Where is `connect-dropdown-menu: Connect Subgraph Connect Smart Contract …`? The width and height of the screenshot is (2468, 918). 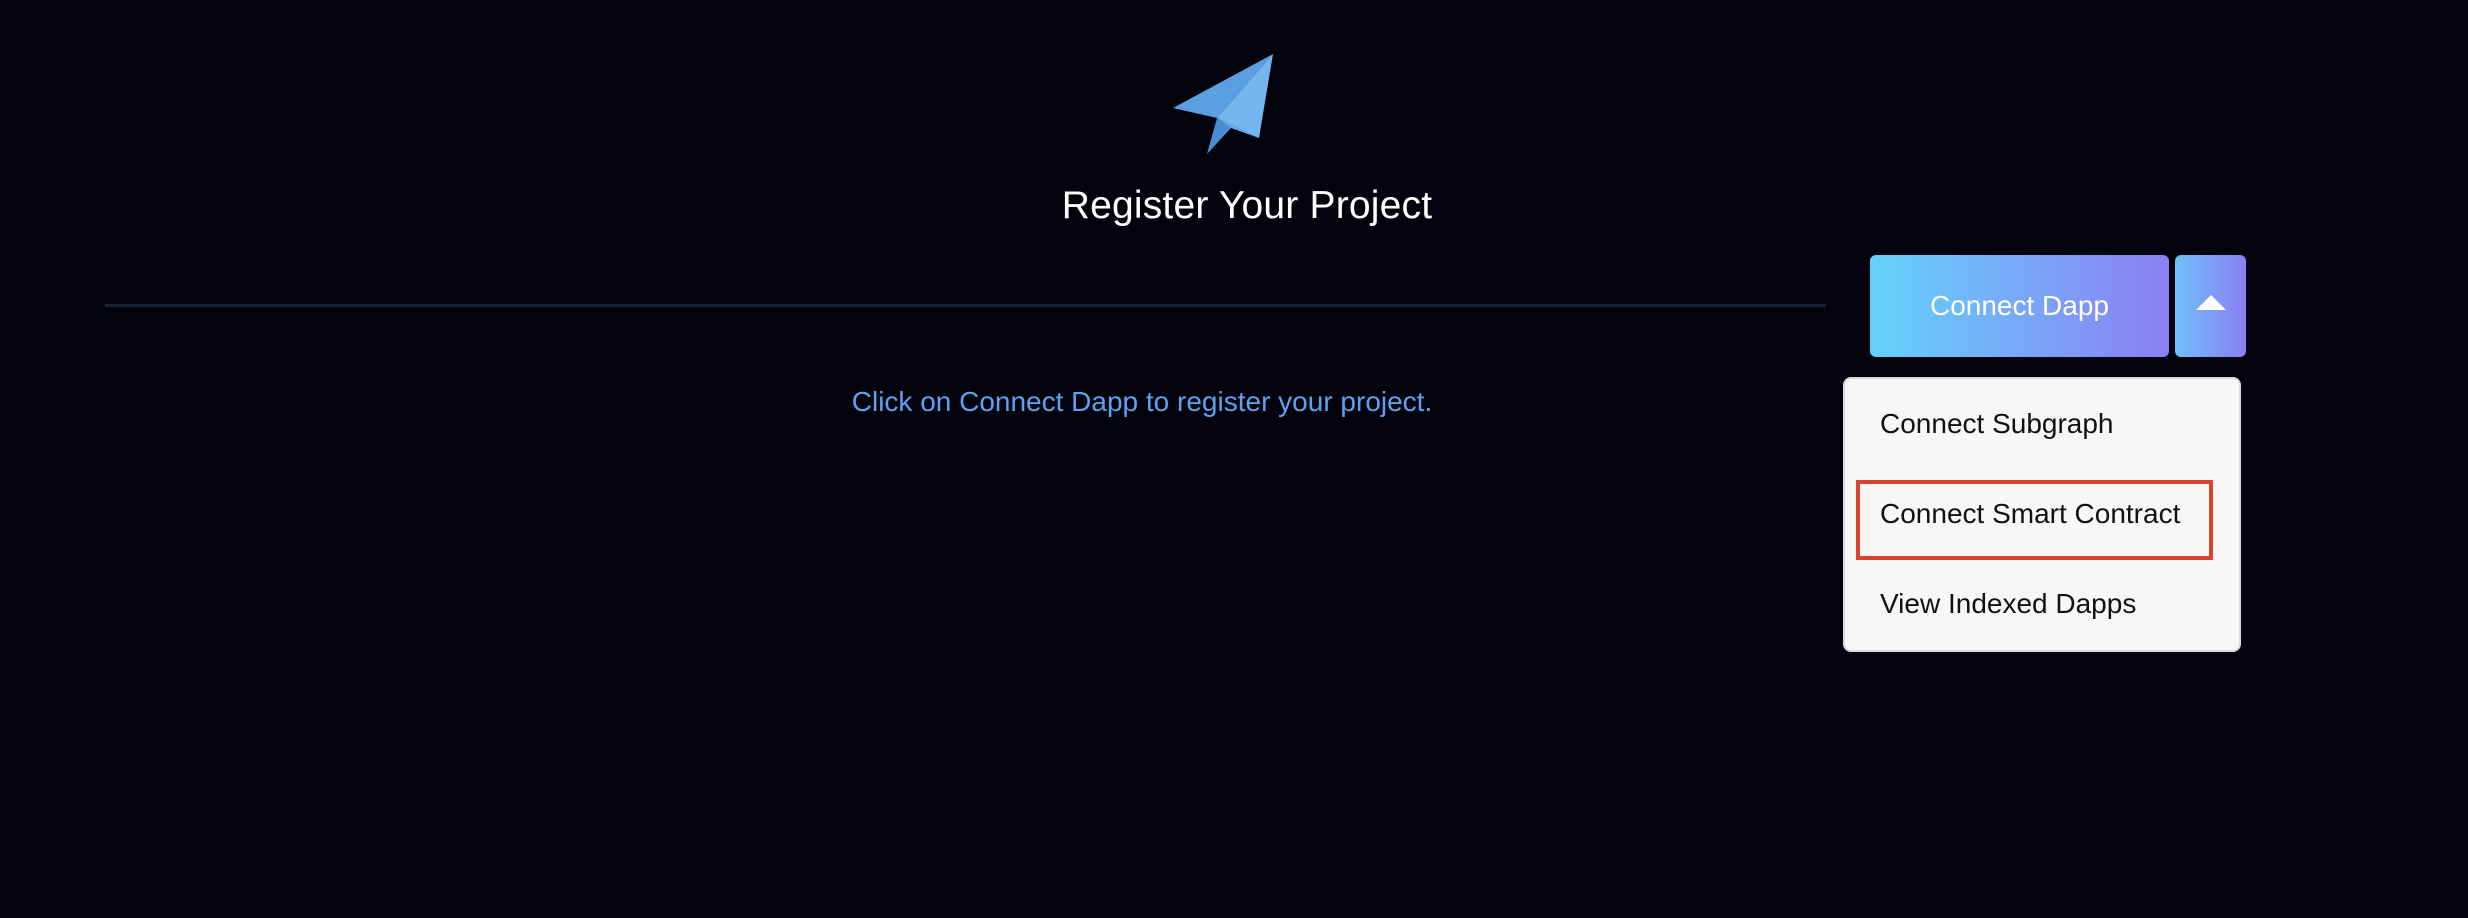
connect-dropdown-menu: Connect Subgraph Connect Smart Contract … is located at coordinates (2042, 514).